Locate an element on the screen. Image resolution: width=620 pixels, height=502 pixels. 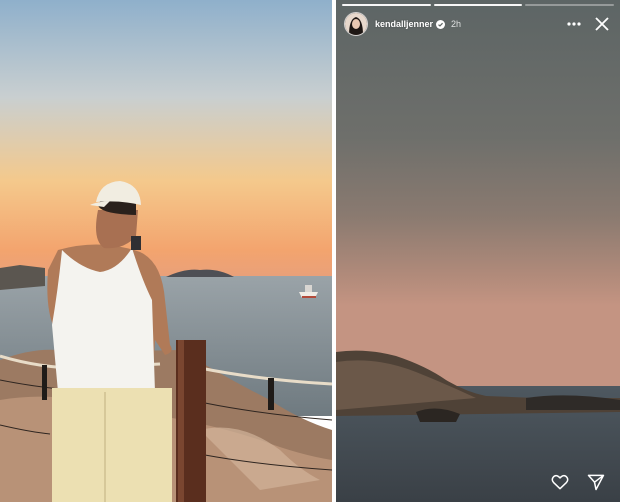
story-progress-bar is located at coordinates (478, 5).